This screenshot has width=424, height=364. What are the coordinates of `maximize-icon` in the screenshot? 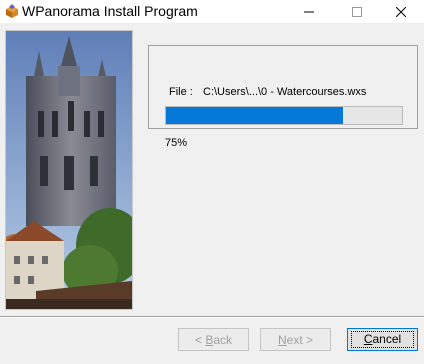 It's located at (357, 11).